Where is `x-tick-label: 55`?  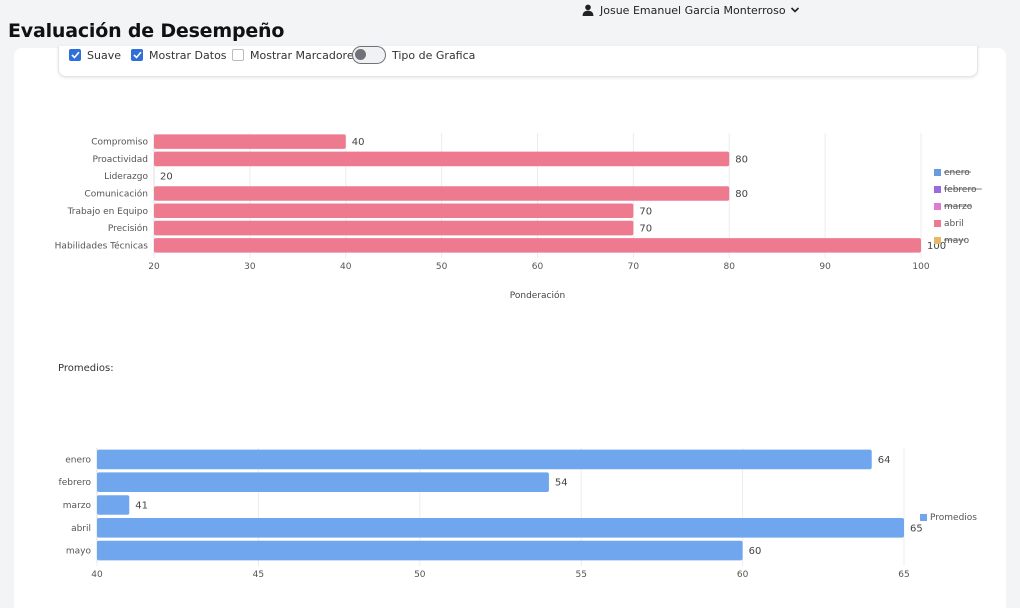
x-tick-label: 55 is located at coordinates (580, 575).